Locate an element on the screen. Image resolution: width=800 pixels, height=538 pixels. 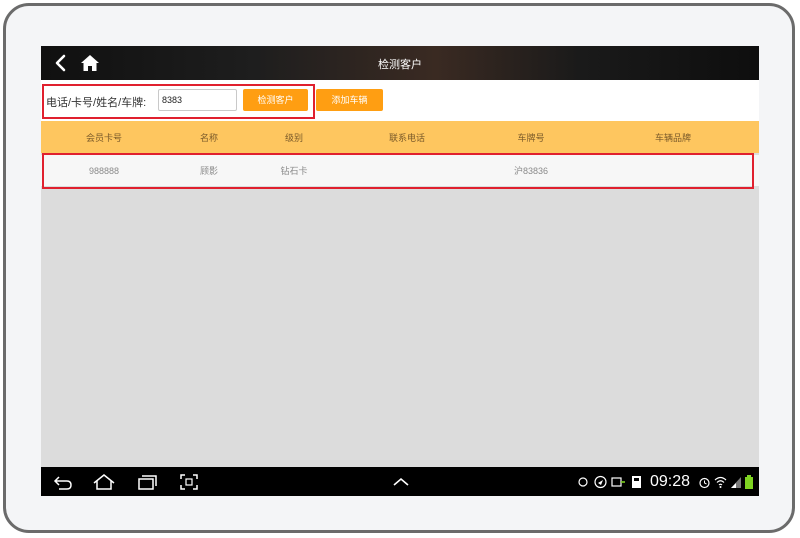
add-vehicle-button: 添加车辆 is located at coordinates (349, 100).